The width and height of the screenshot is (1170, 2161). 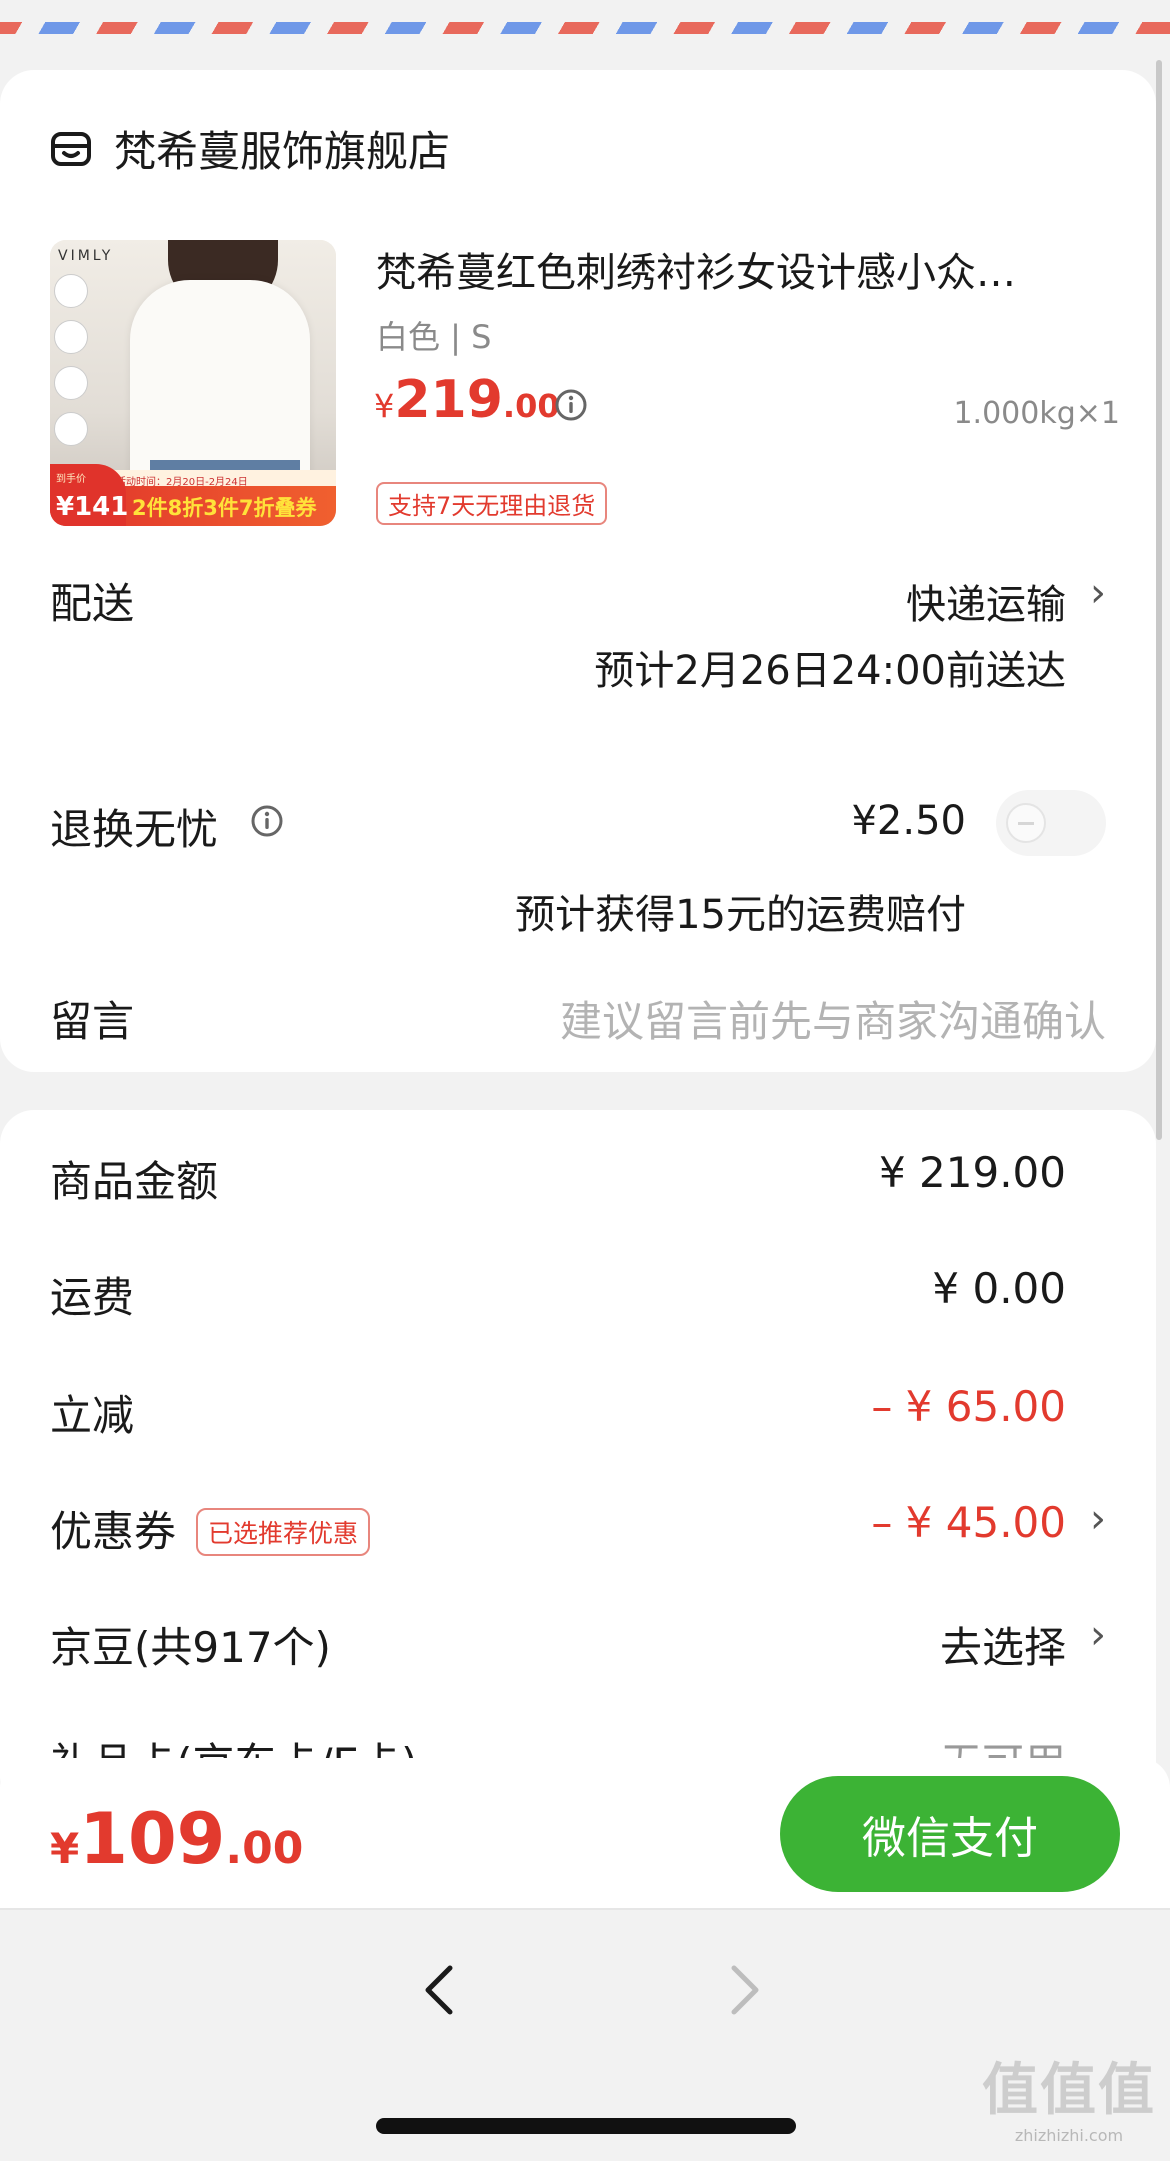 What do you see at coordinates (986, 601) in the screenshot?
I see `delivery-method: 快递运输` at bounding box center [986, 601].